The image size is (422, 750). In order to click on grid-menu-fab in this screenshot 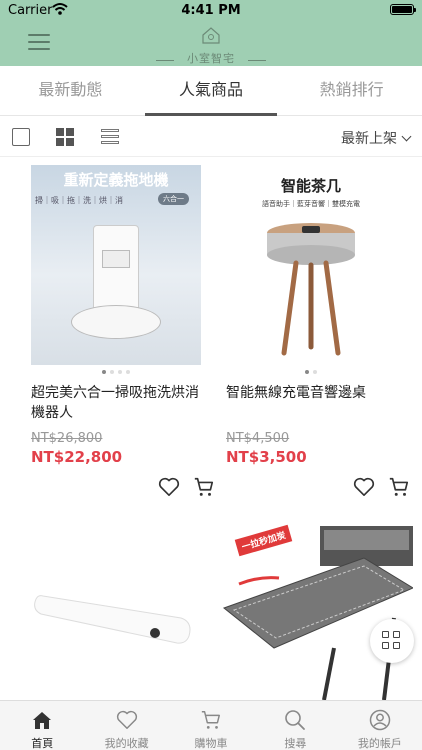, I will do `click(392, 641)`.